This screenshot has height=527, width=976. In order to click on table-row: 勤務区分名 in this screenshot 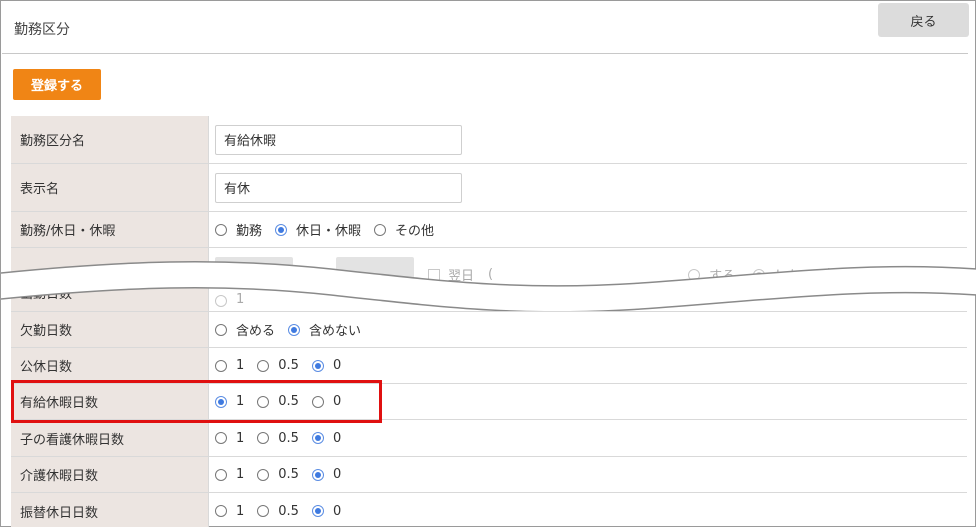, I will do `click(489, 140)`.